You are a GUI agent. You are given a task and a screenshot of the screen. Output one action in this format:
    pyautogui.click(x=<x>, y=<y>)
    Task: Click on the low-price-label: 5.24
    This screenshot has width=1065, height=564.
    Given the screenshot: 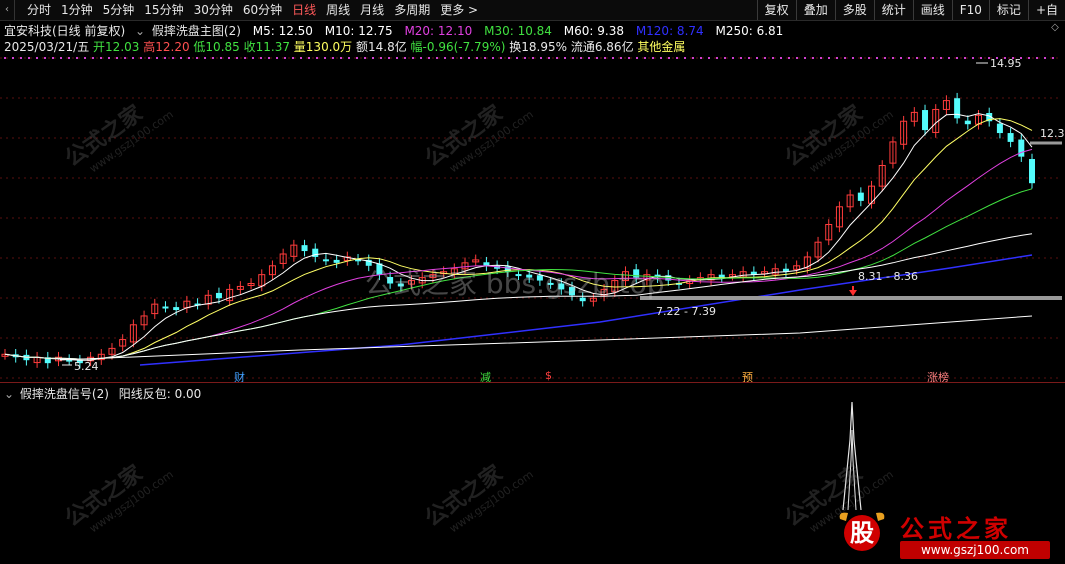 What is the action you would take?
    pyautogui.click(x=86, y=366)
    